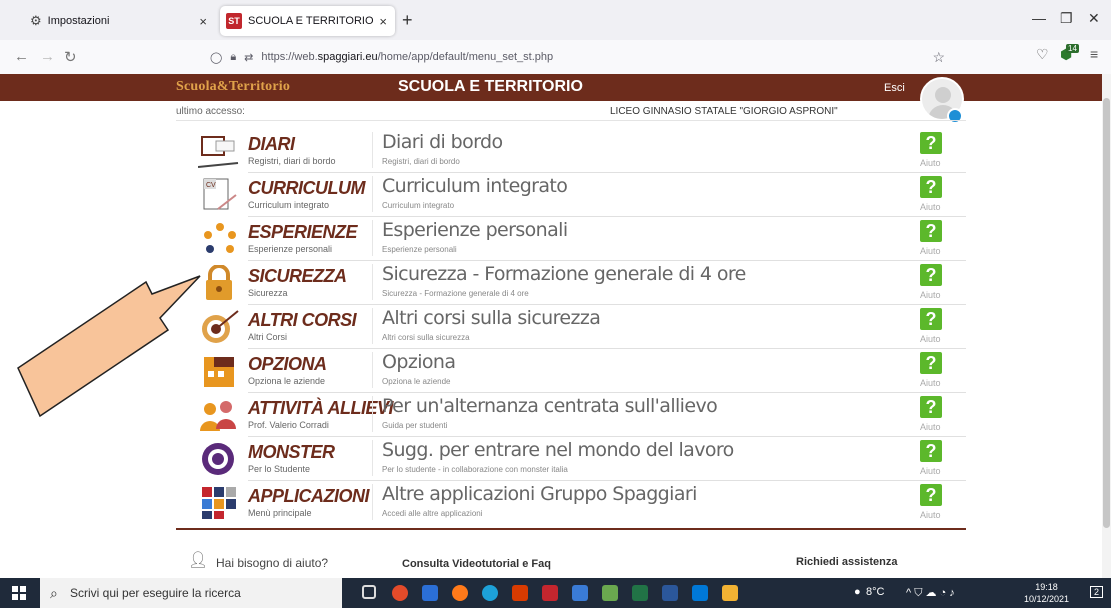  What do you see at coordinates (1046, 593) in the screenshot?
I see `clock: 19:18 10/12/2021` at bounding box center [1046, 593].